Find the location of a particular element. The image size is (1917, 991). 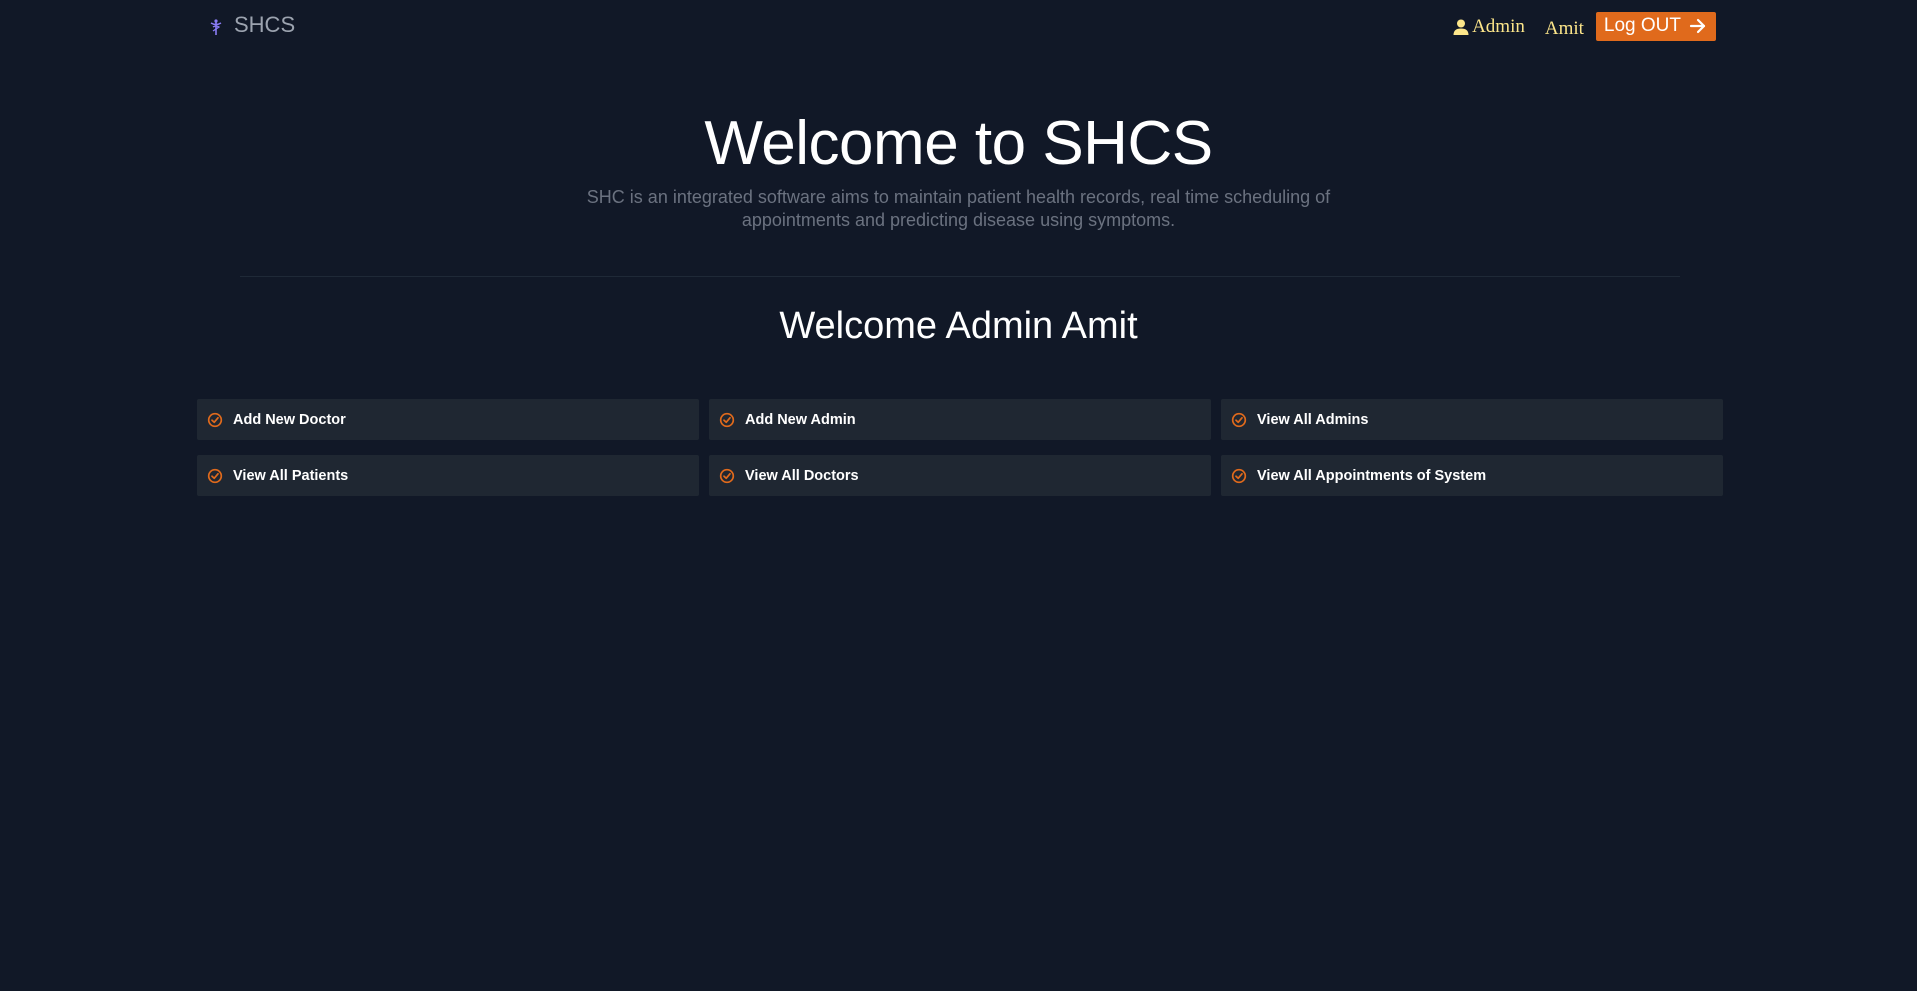

user-role: Admin is located at coordinates (1488, 27).